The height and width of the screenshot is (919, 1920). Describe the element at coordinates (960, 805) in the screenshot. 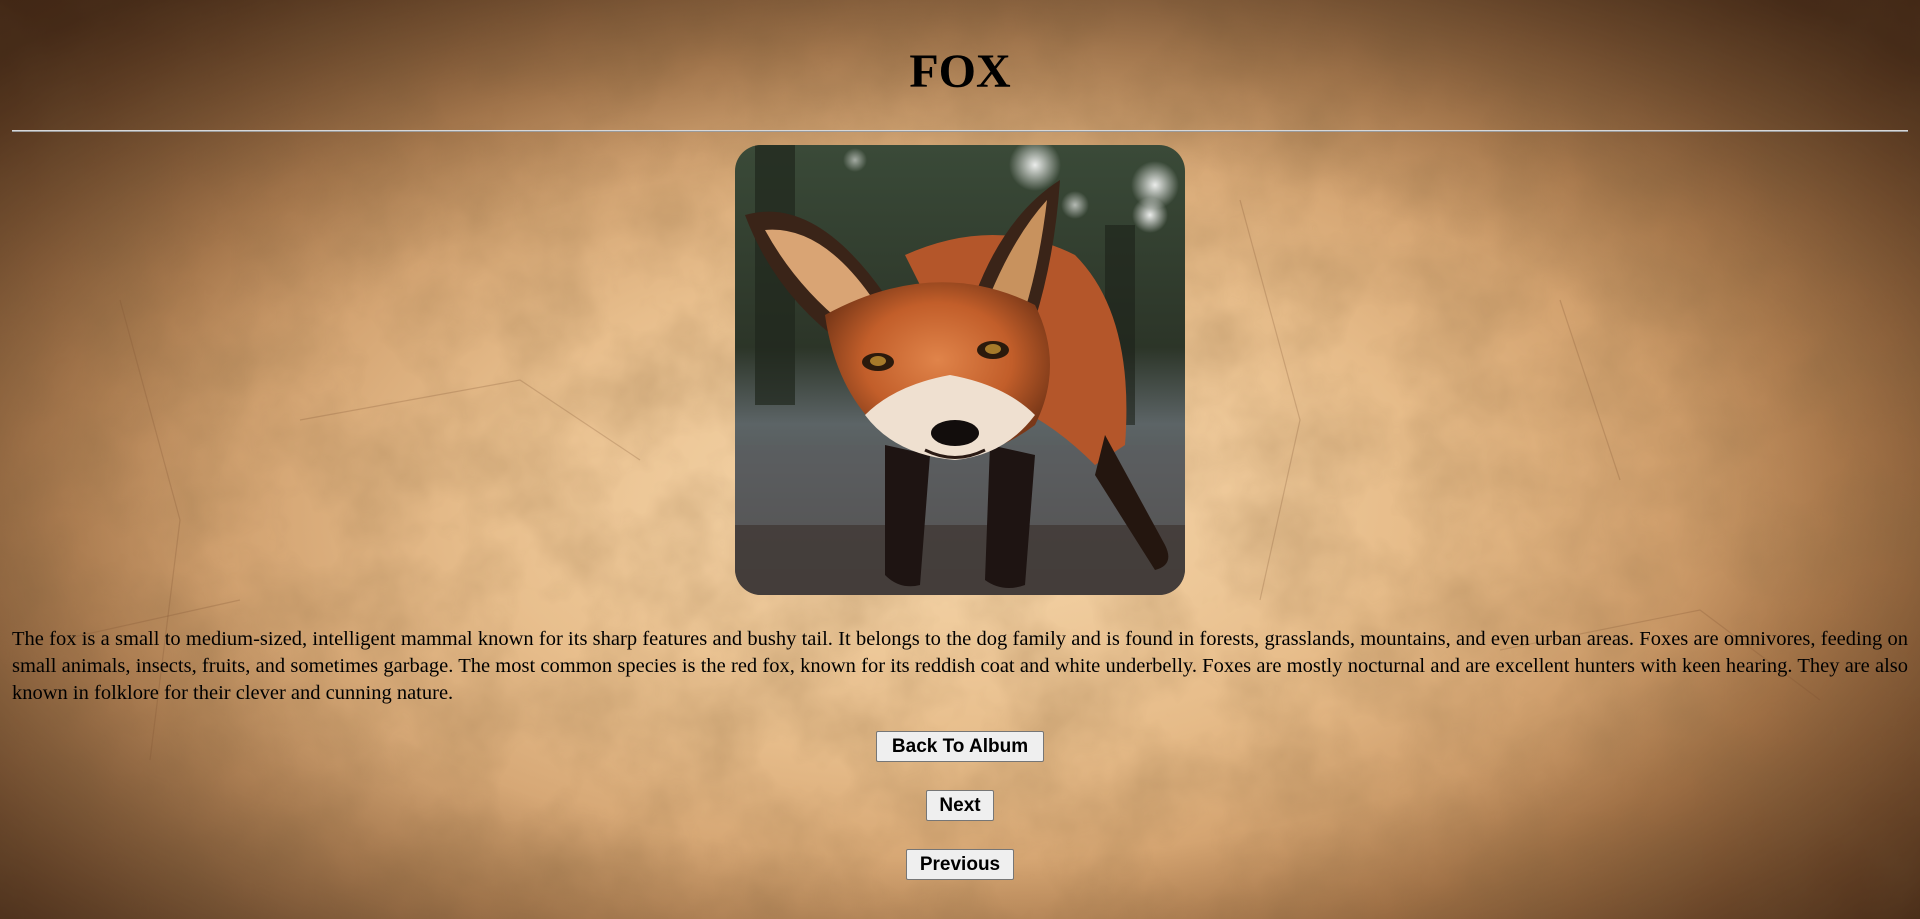

I see `next-button: Next` at that location.